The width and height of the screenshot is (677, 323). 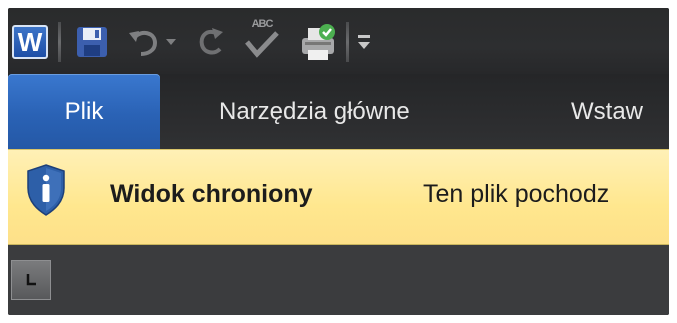 I want to click on protected-view-title: Widok chroniony, so click(x=211, y=194).